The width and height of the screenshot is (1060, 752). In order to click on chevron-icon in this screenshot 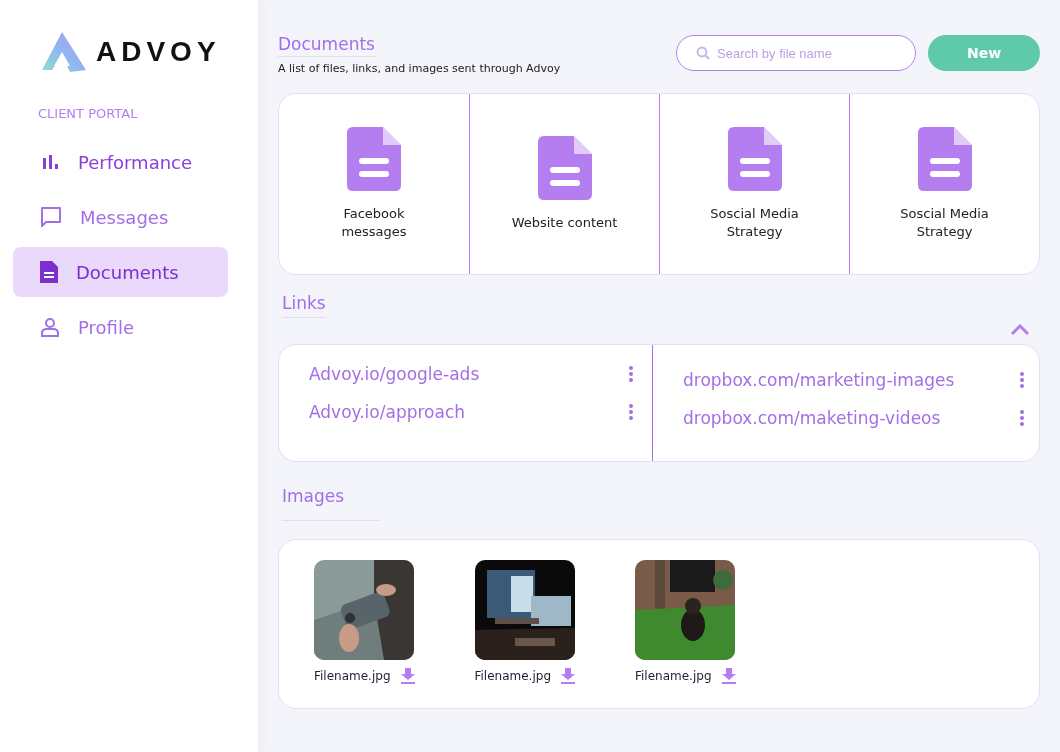, I will do `click(1020, 330)`.